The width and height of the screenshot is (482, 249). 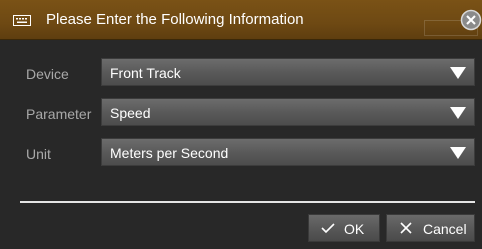 I want to click on checkmark-icon, so click(x=328, y=228).